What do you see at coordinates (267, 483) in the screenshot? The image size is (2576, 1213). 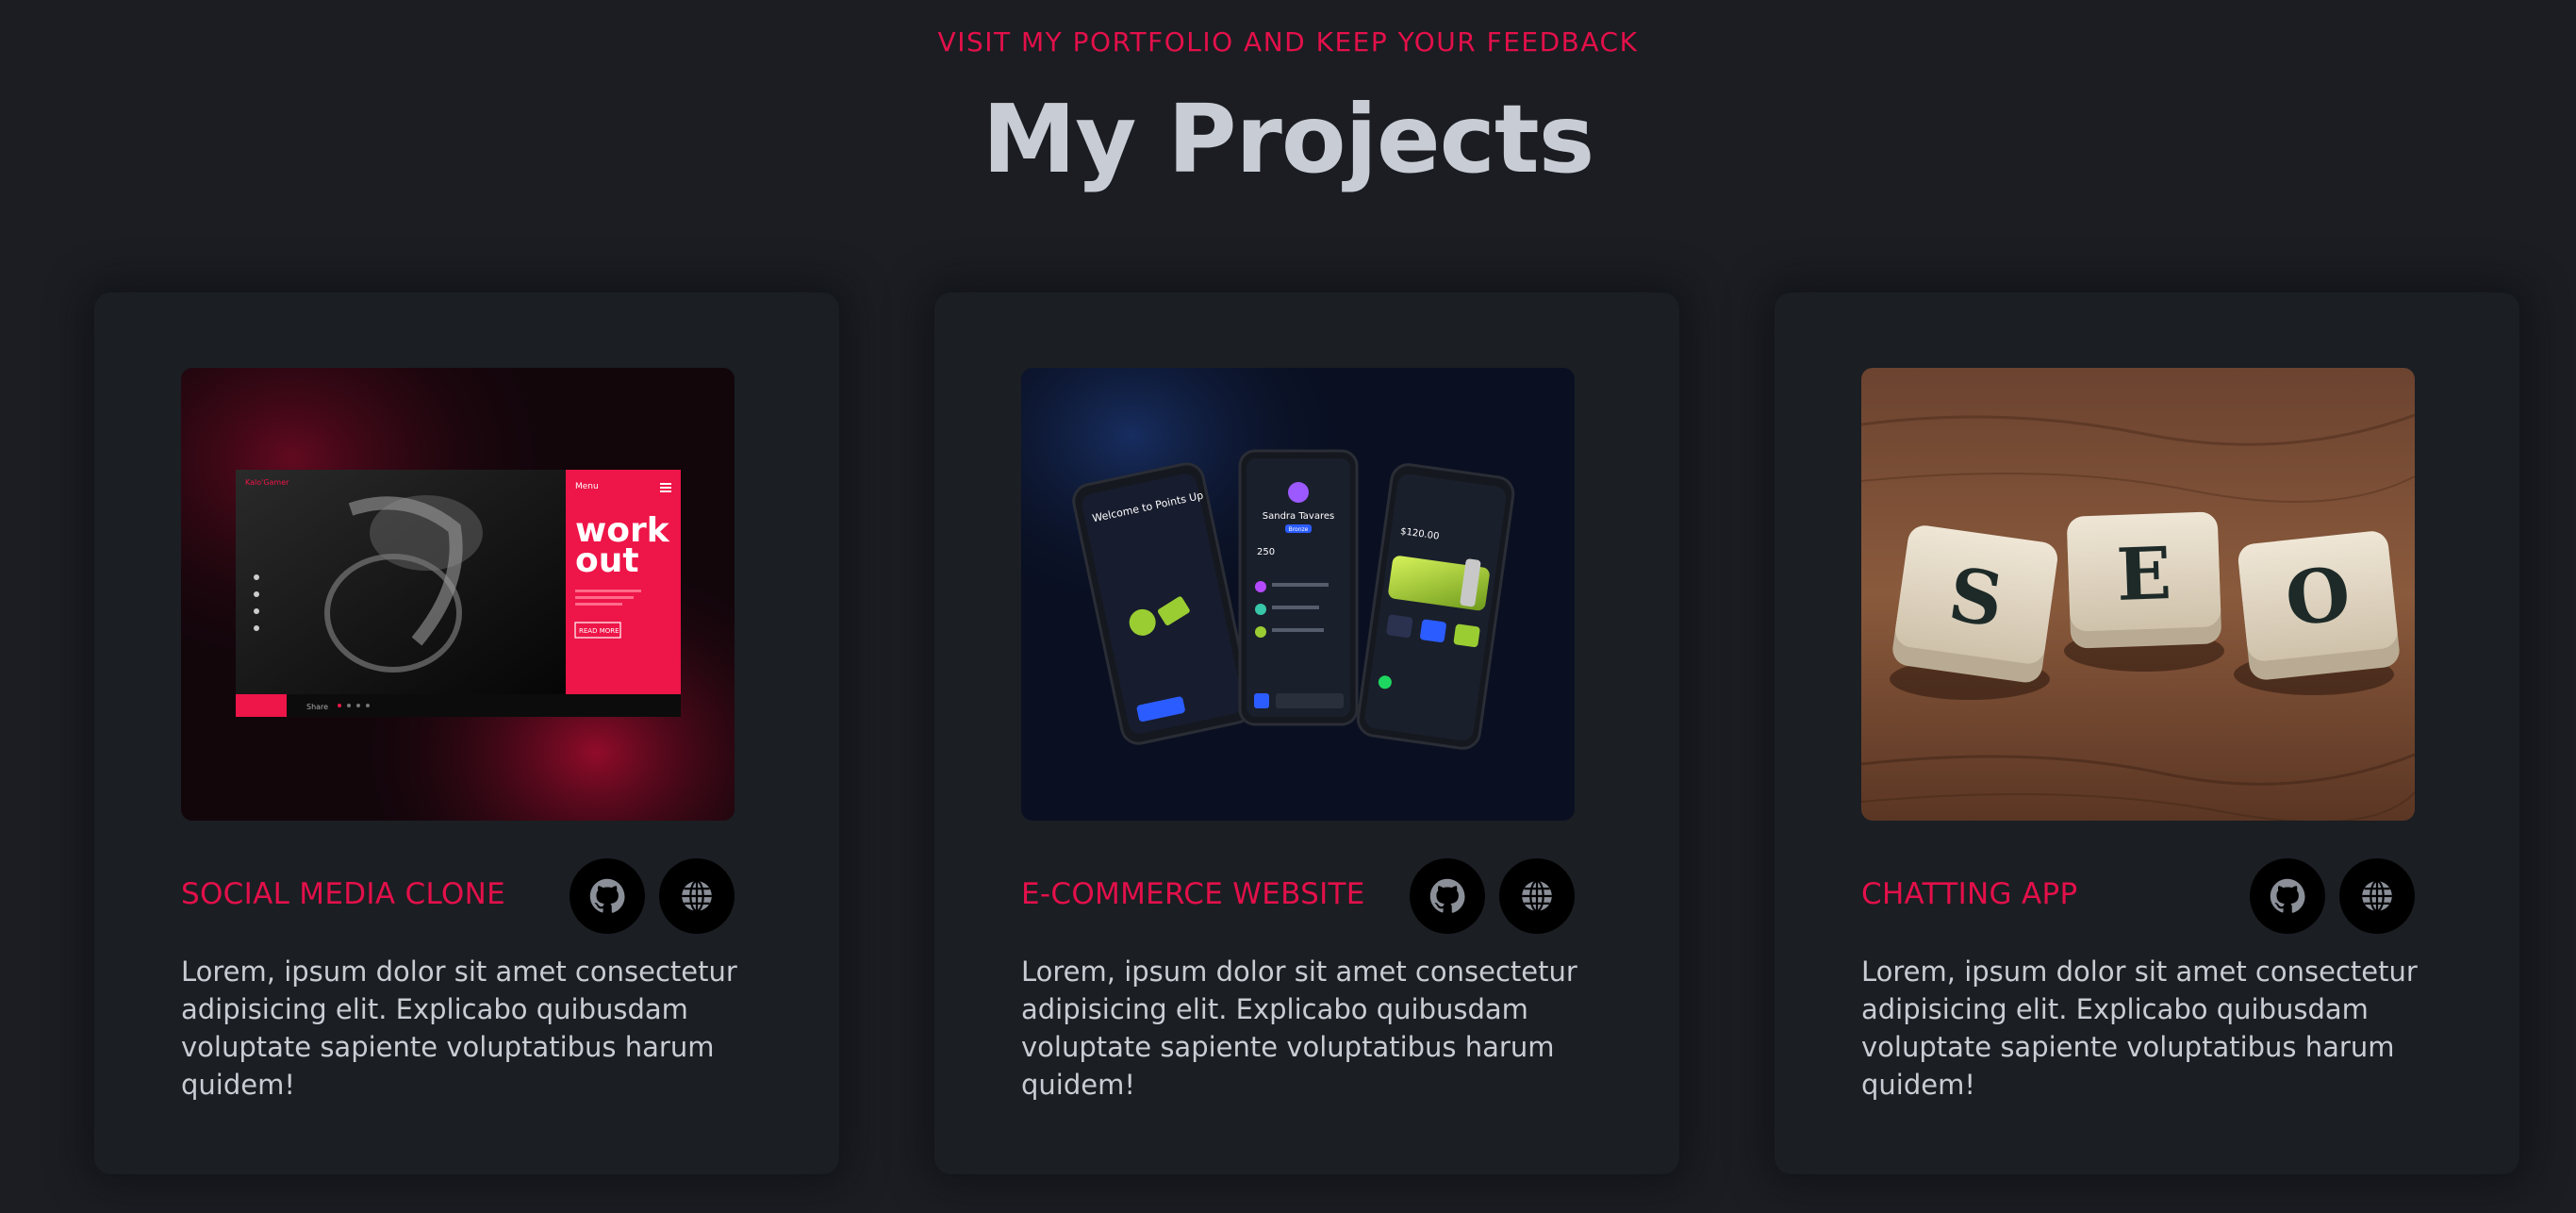 I see `image-logo-text: Kalo'Gamer` at bounding box center [267, 483].